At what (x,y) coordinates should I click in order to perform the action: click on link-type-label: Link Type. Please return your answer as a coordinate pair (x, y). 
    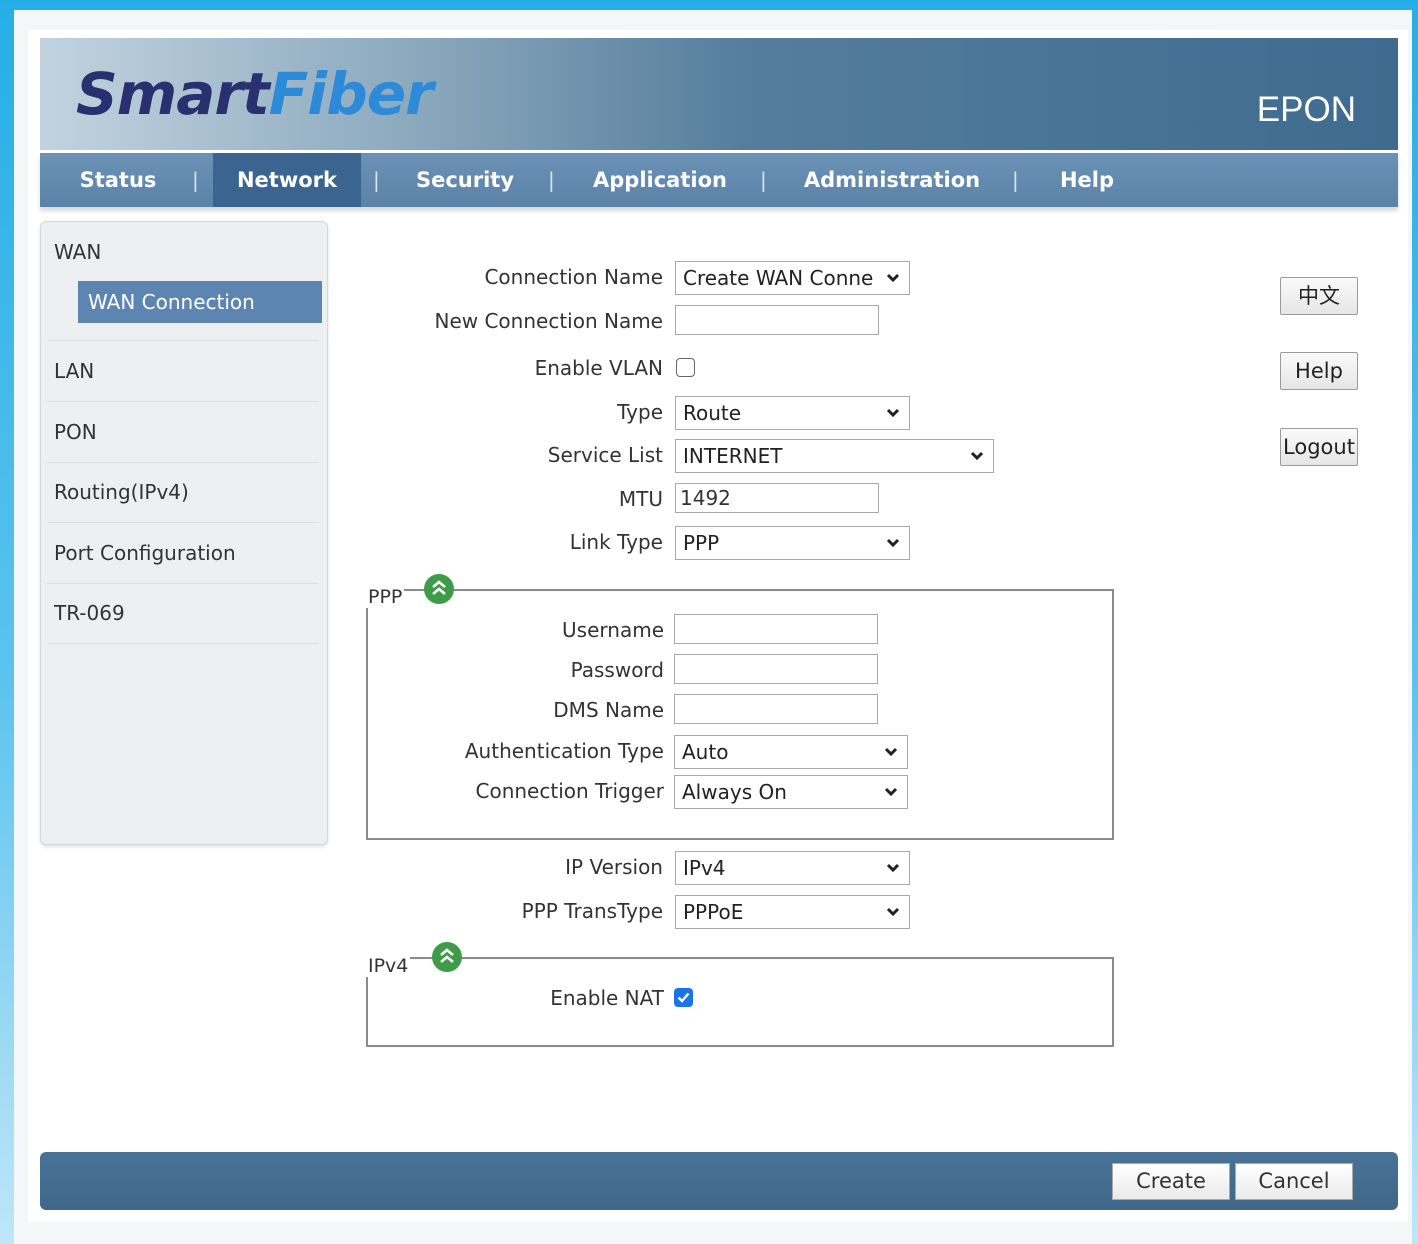
    Looking at the image, I should click on (616, 542).